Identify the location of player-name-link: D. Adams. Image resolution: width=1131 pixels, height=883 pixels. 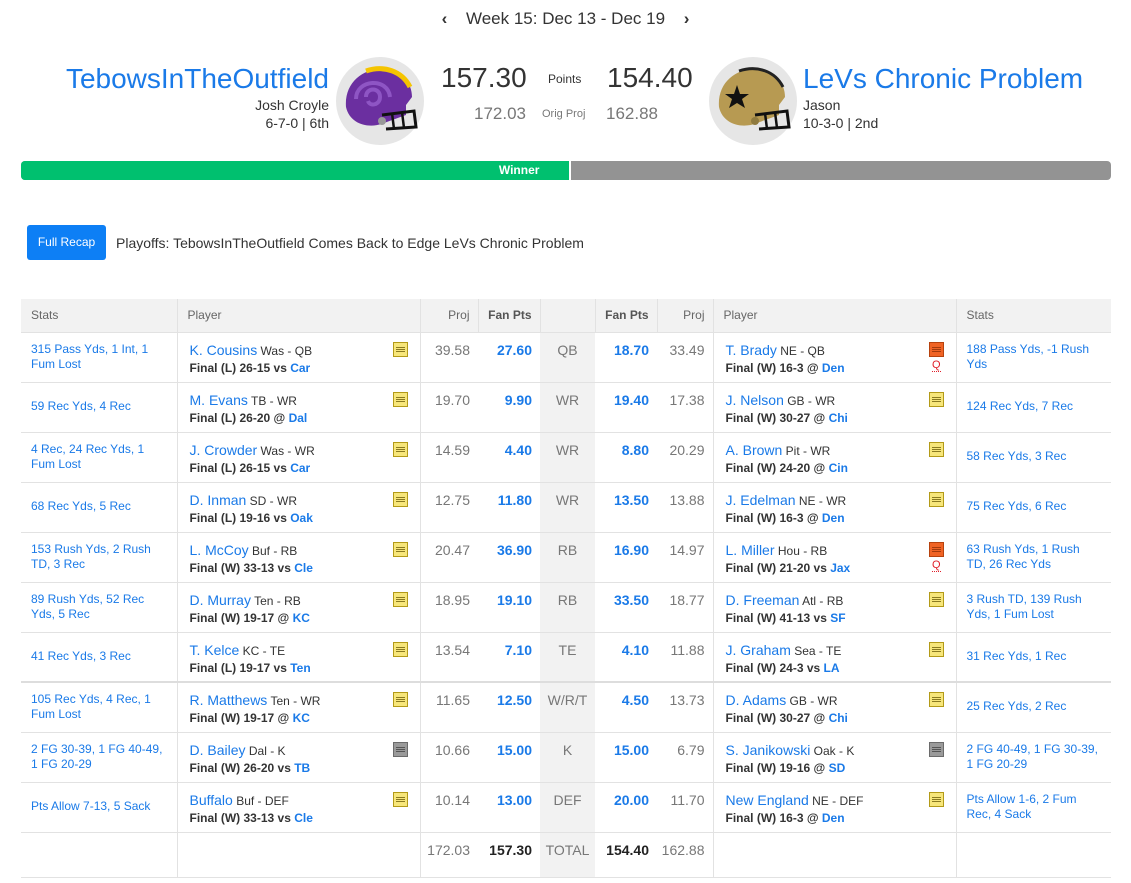
(756, 700).